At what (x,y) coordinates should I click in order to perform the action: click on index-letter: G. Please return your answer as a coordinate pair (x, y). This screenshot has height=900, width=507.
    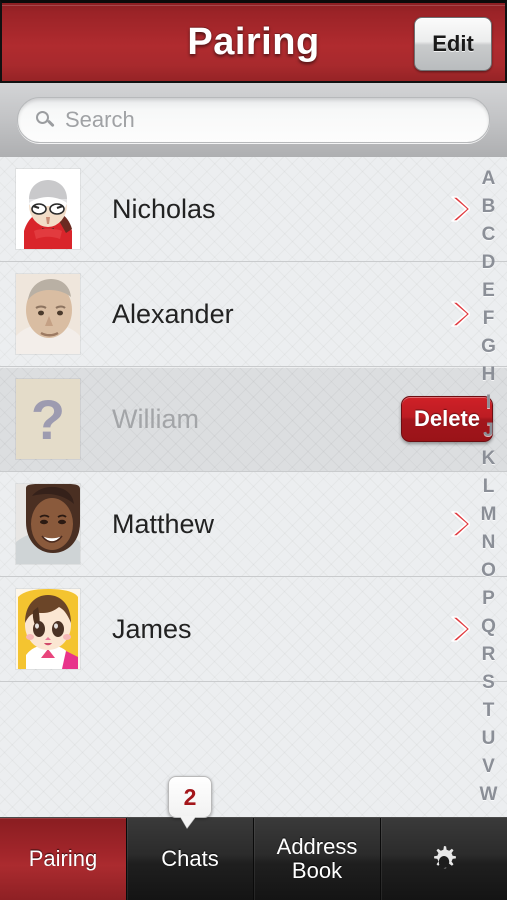
    Looking at the image, I should click on (488, 347).